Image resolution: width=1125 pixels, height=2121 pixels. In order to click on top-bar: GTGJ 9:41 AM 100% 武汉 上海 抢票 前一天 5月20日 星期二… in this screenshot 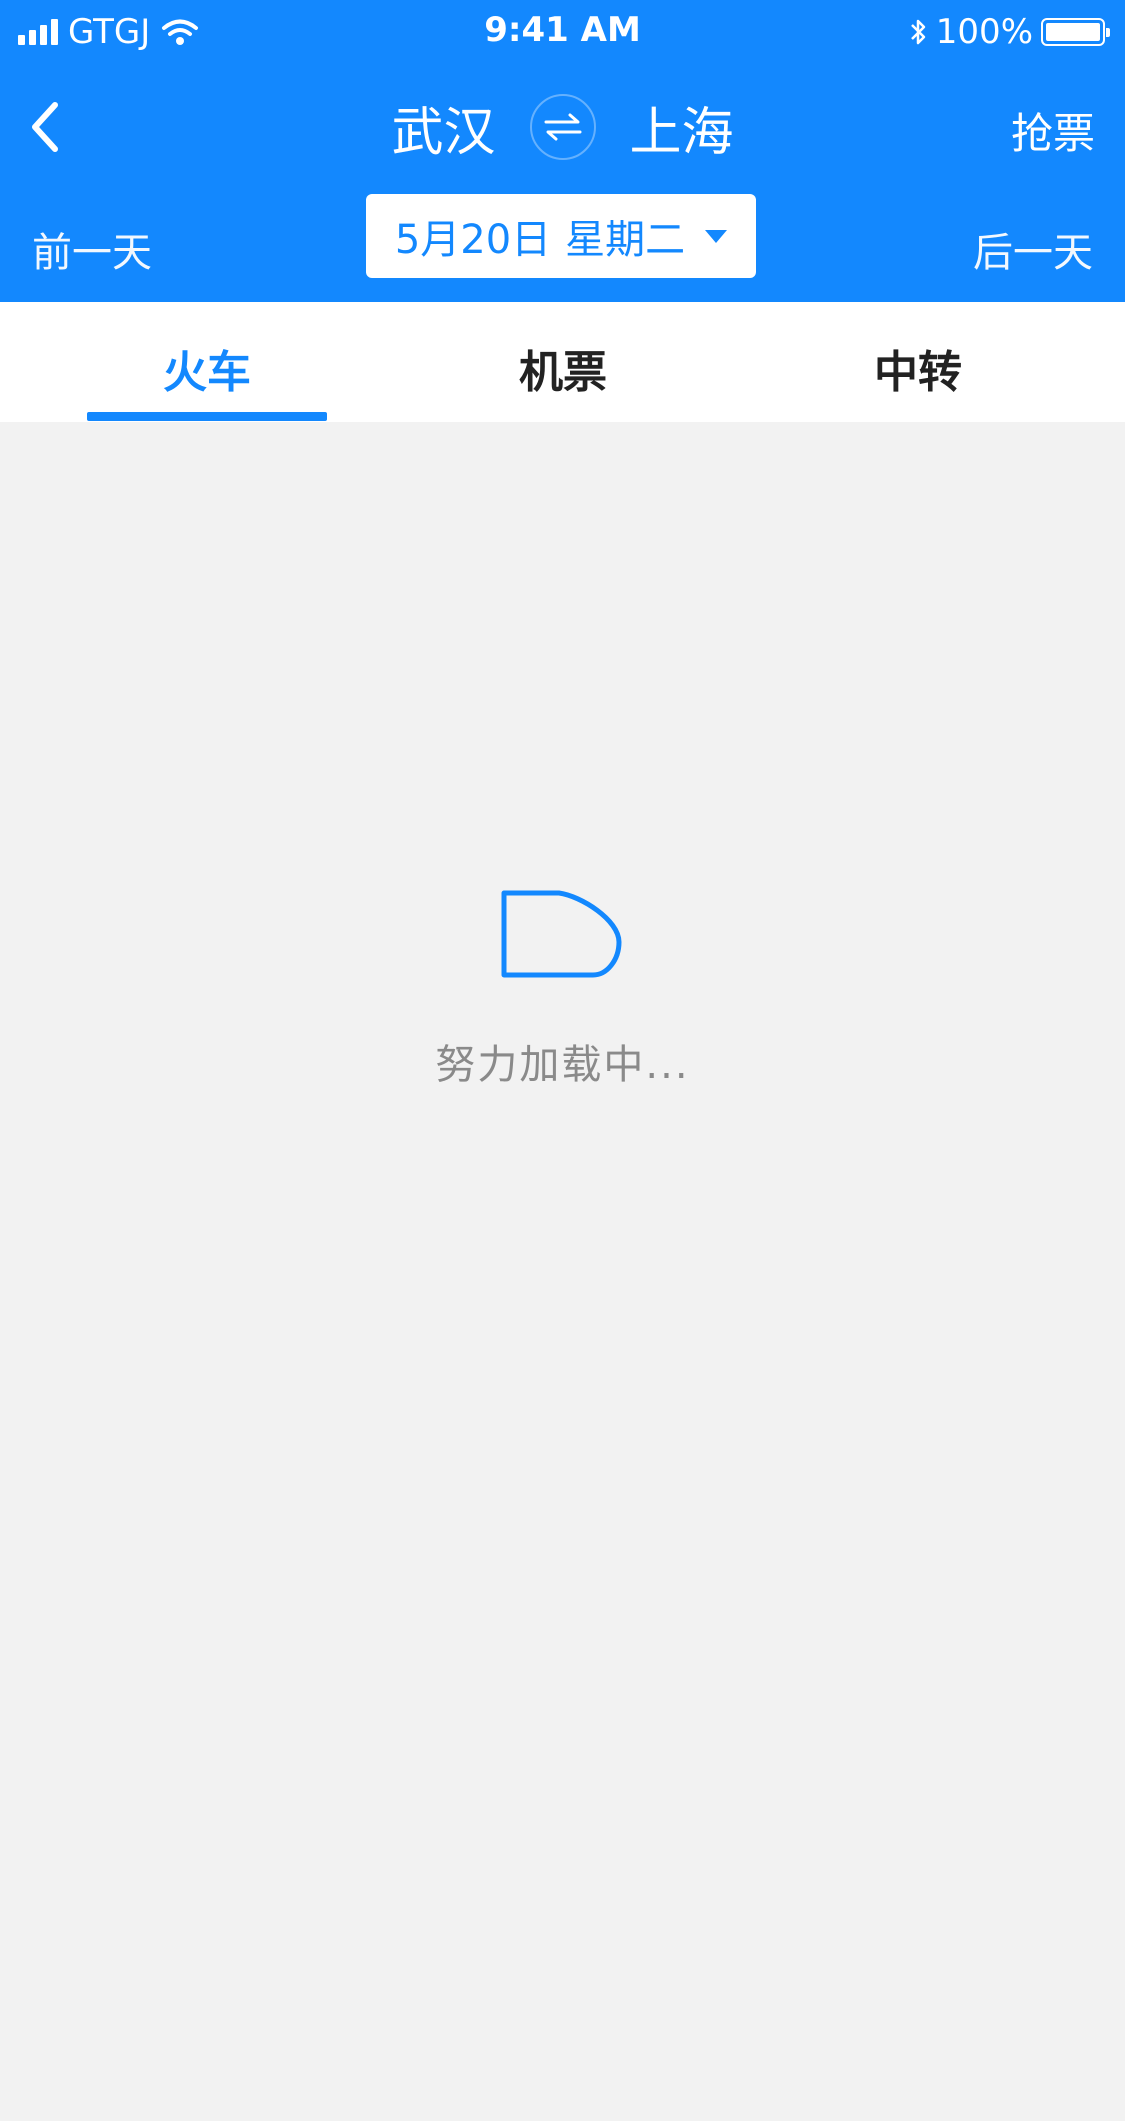, I will do `click(562, 151)`.